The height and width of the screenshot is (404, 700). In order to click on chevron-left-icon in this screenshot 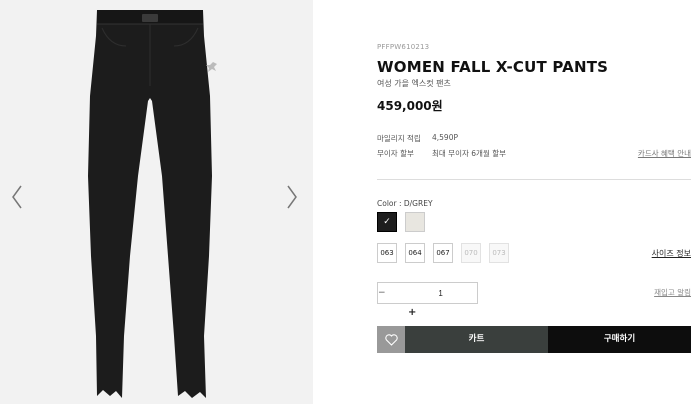, I will do `click(17, 197)`.